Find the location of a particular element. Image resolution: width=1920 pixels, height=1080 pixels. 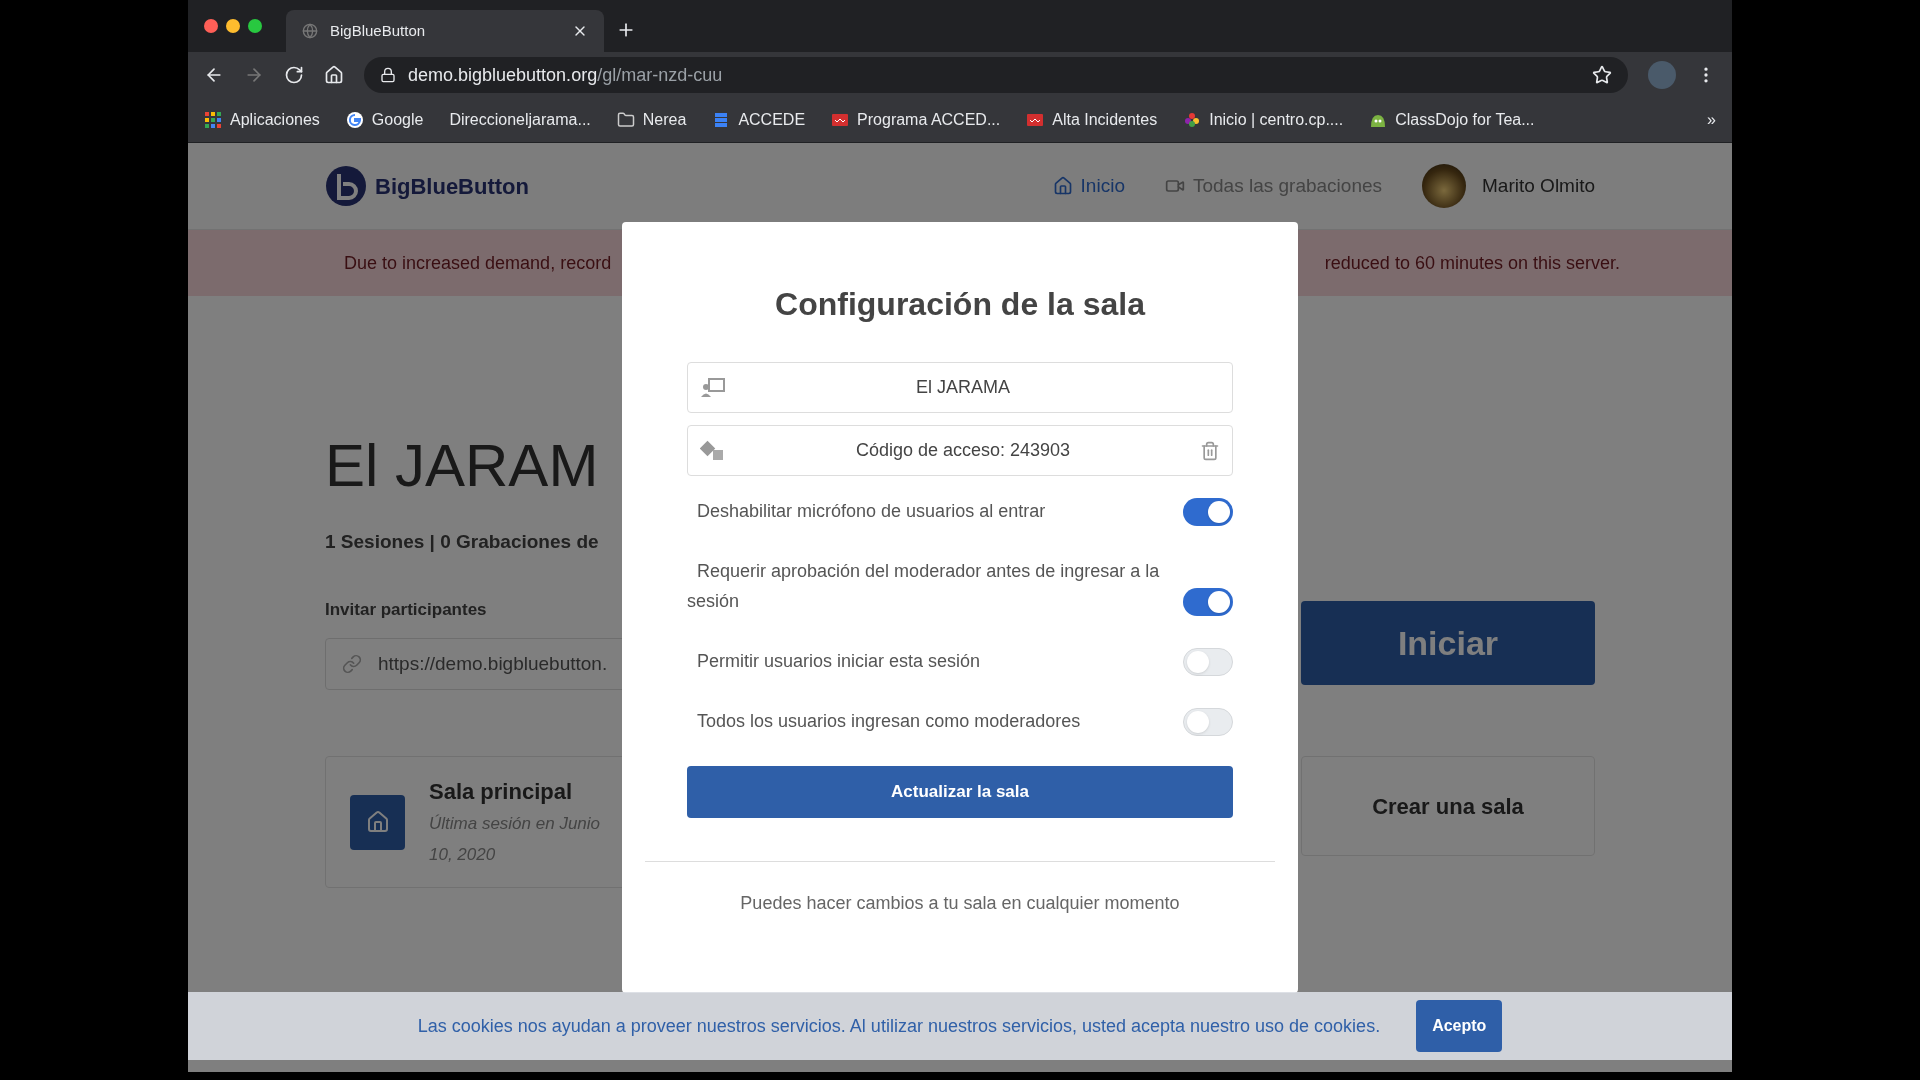

banner-text: Due to increased demand, record is located at coordinates (478, 263).